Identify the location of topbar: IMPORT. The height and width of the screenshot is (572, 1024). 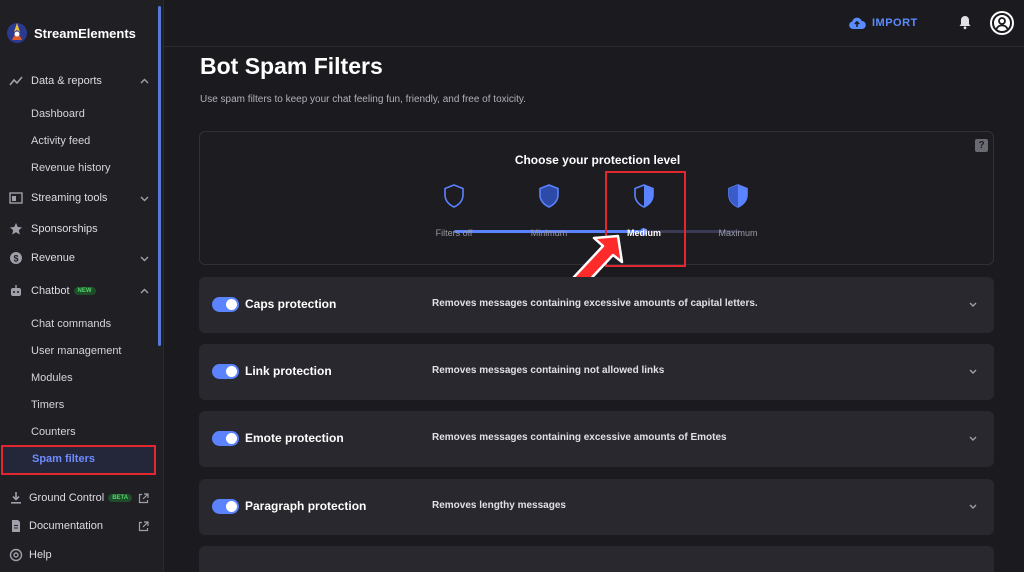
(594, 23).